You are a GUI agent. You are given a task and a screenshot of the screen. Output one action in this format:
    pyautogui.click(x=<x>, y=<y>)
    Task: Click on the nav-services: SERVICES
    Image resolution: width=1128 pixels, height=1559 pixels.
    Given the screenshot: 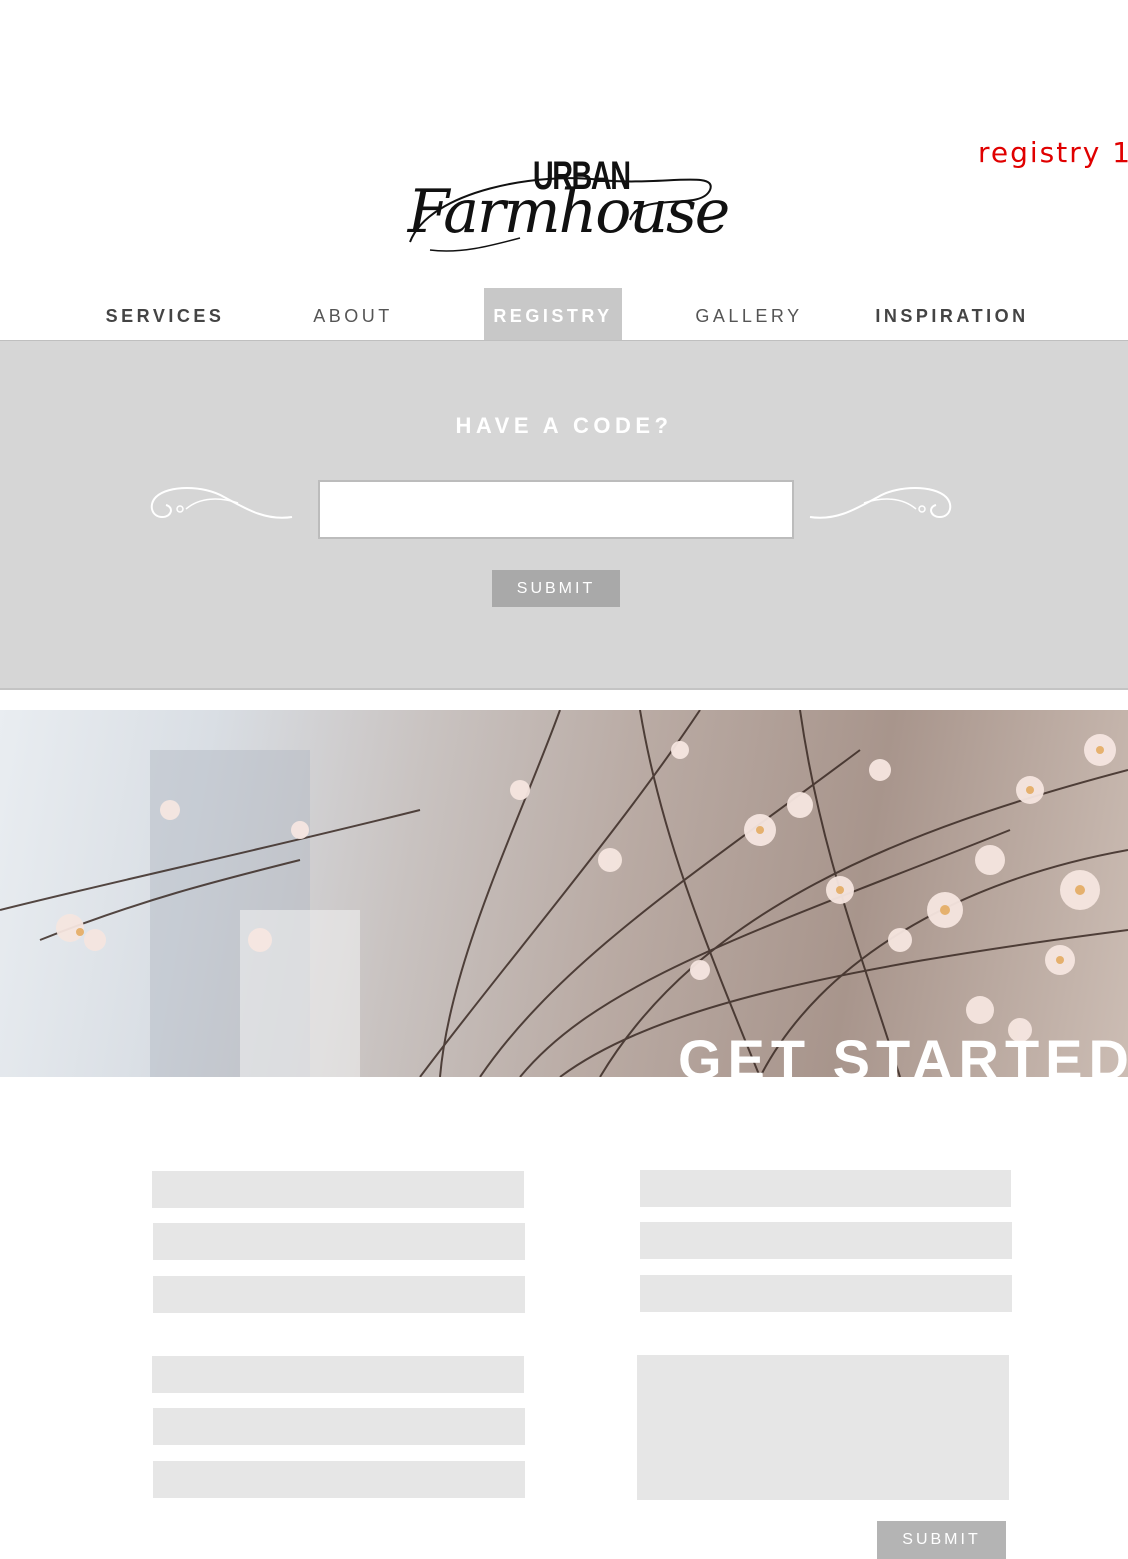 What is the action you would take?
    pyautogui.click(x=165, y=314)
    